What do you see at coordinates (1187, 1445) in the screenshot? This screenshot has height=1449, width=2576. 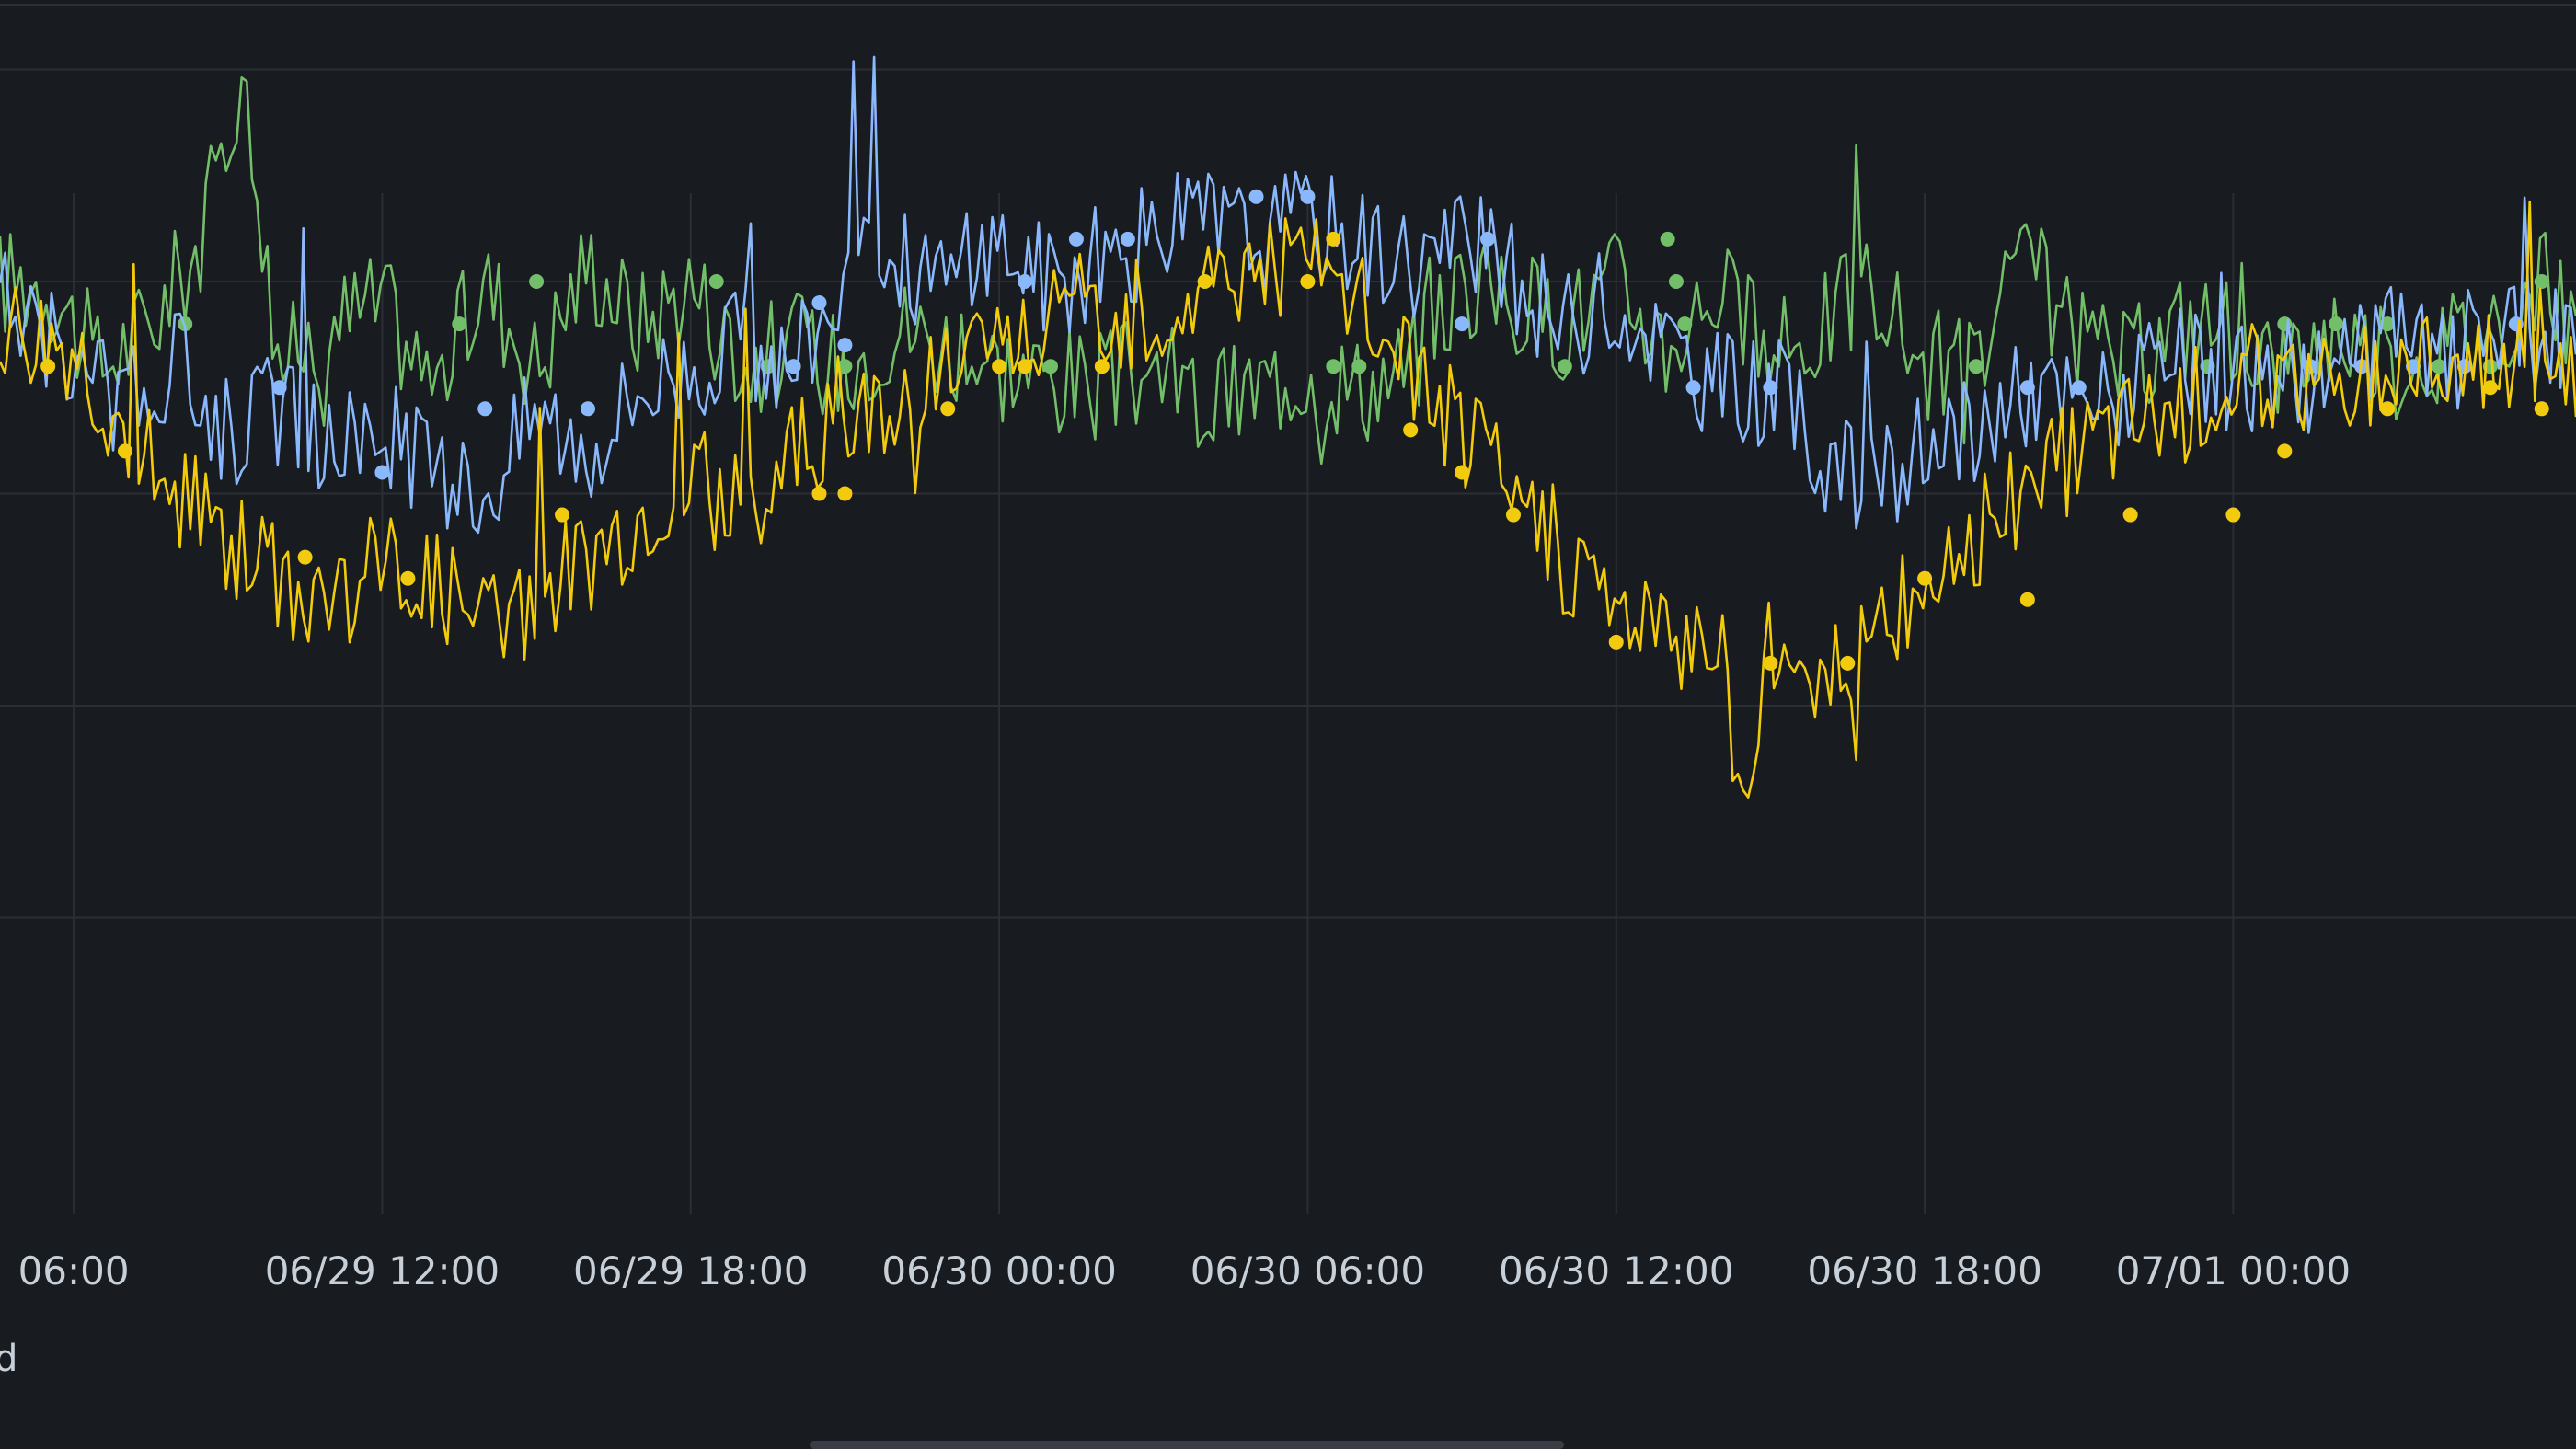 I see `horizontal-scrollbar` at bounding box center [1187, 1445].